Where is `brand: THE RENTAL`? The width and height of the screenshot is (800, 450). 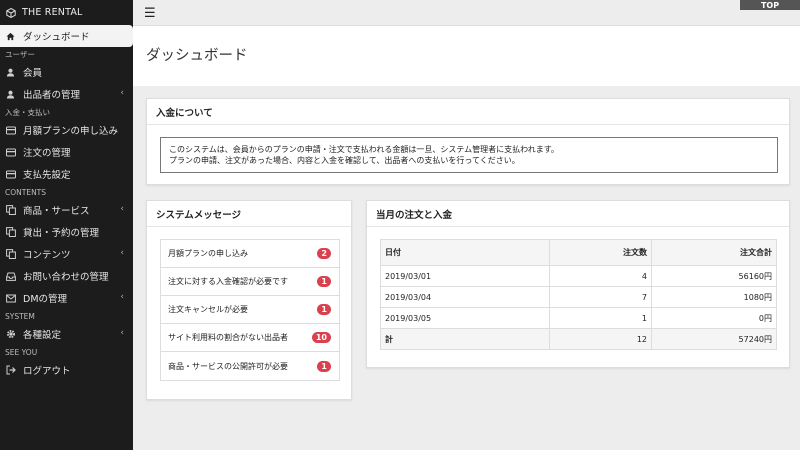 brand: THE RENTAL is located at coordinates (66, 12).